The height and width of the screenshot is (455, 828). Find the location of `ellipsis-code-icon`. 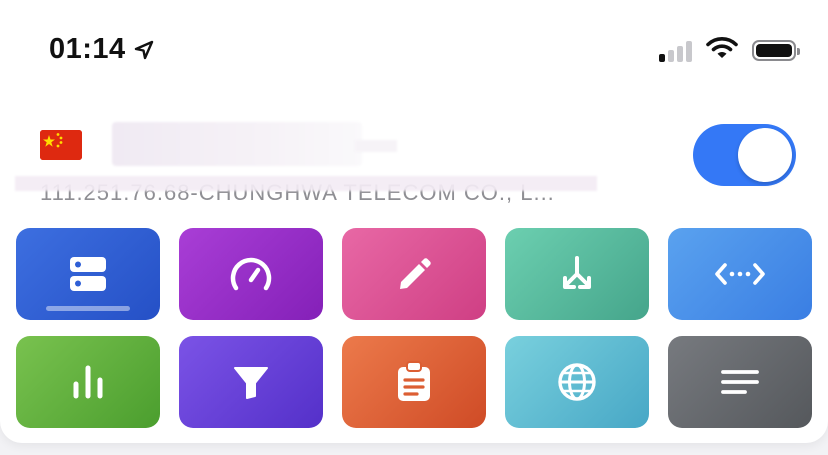

ellipsis-code-icon is located at coordinates (740, 274).